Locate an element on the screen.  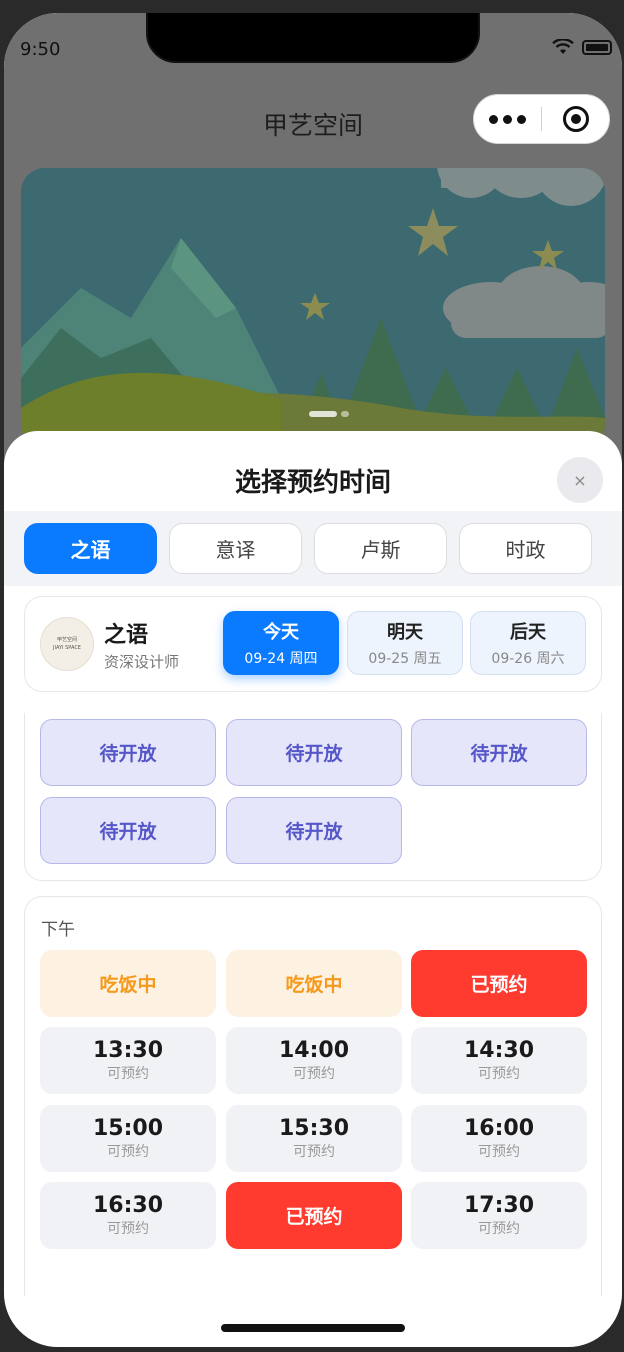
slot-time: 15:30 is located at coordinates (314, 1128).